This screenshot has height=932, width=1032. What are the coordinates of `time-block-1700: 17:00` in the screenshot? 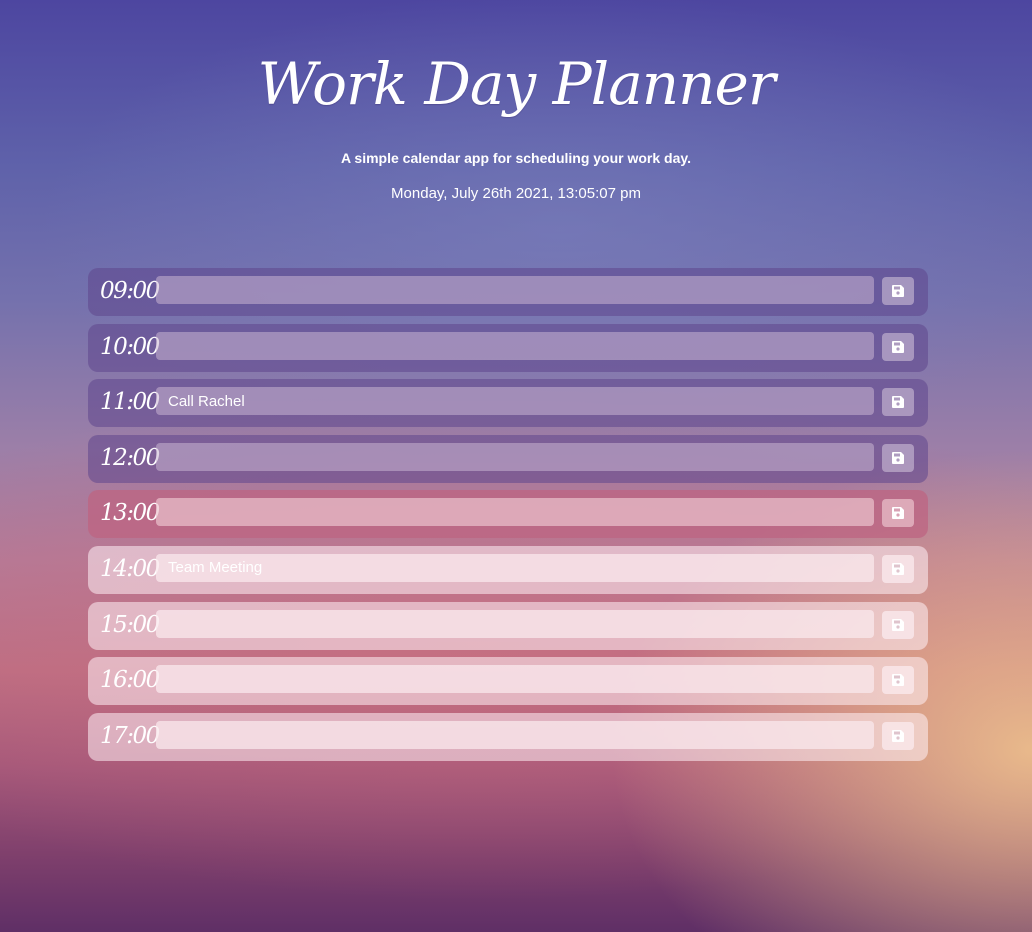 It's located at (508, 736).